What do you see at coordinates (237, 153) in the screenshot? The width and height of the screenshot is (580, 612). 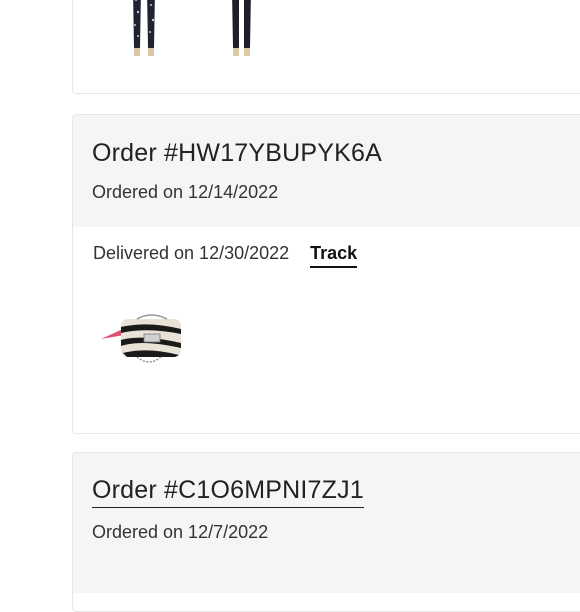 I see `order-number: Order #HW17YBUPYK6A` at bounding box center [237, 153].